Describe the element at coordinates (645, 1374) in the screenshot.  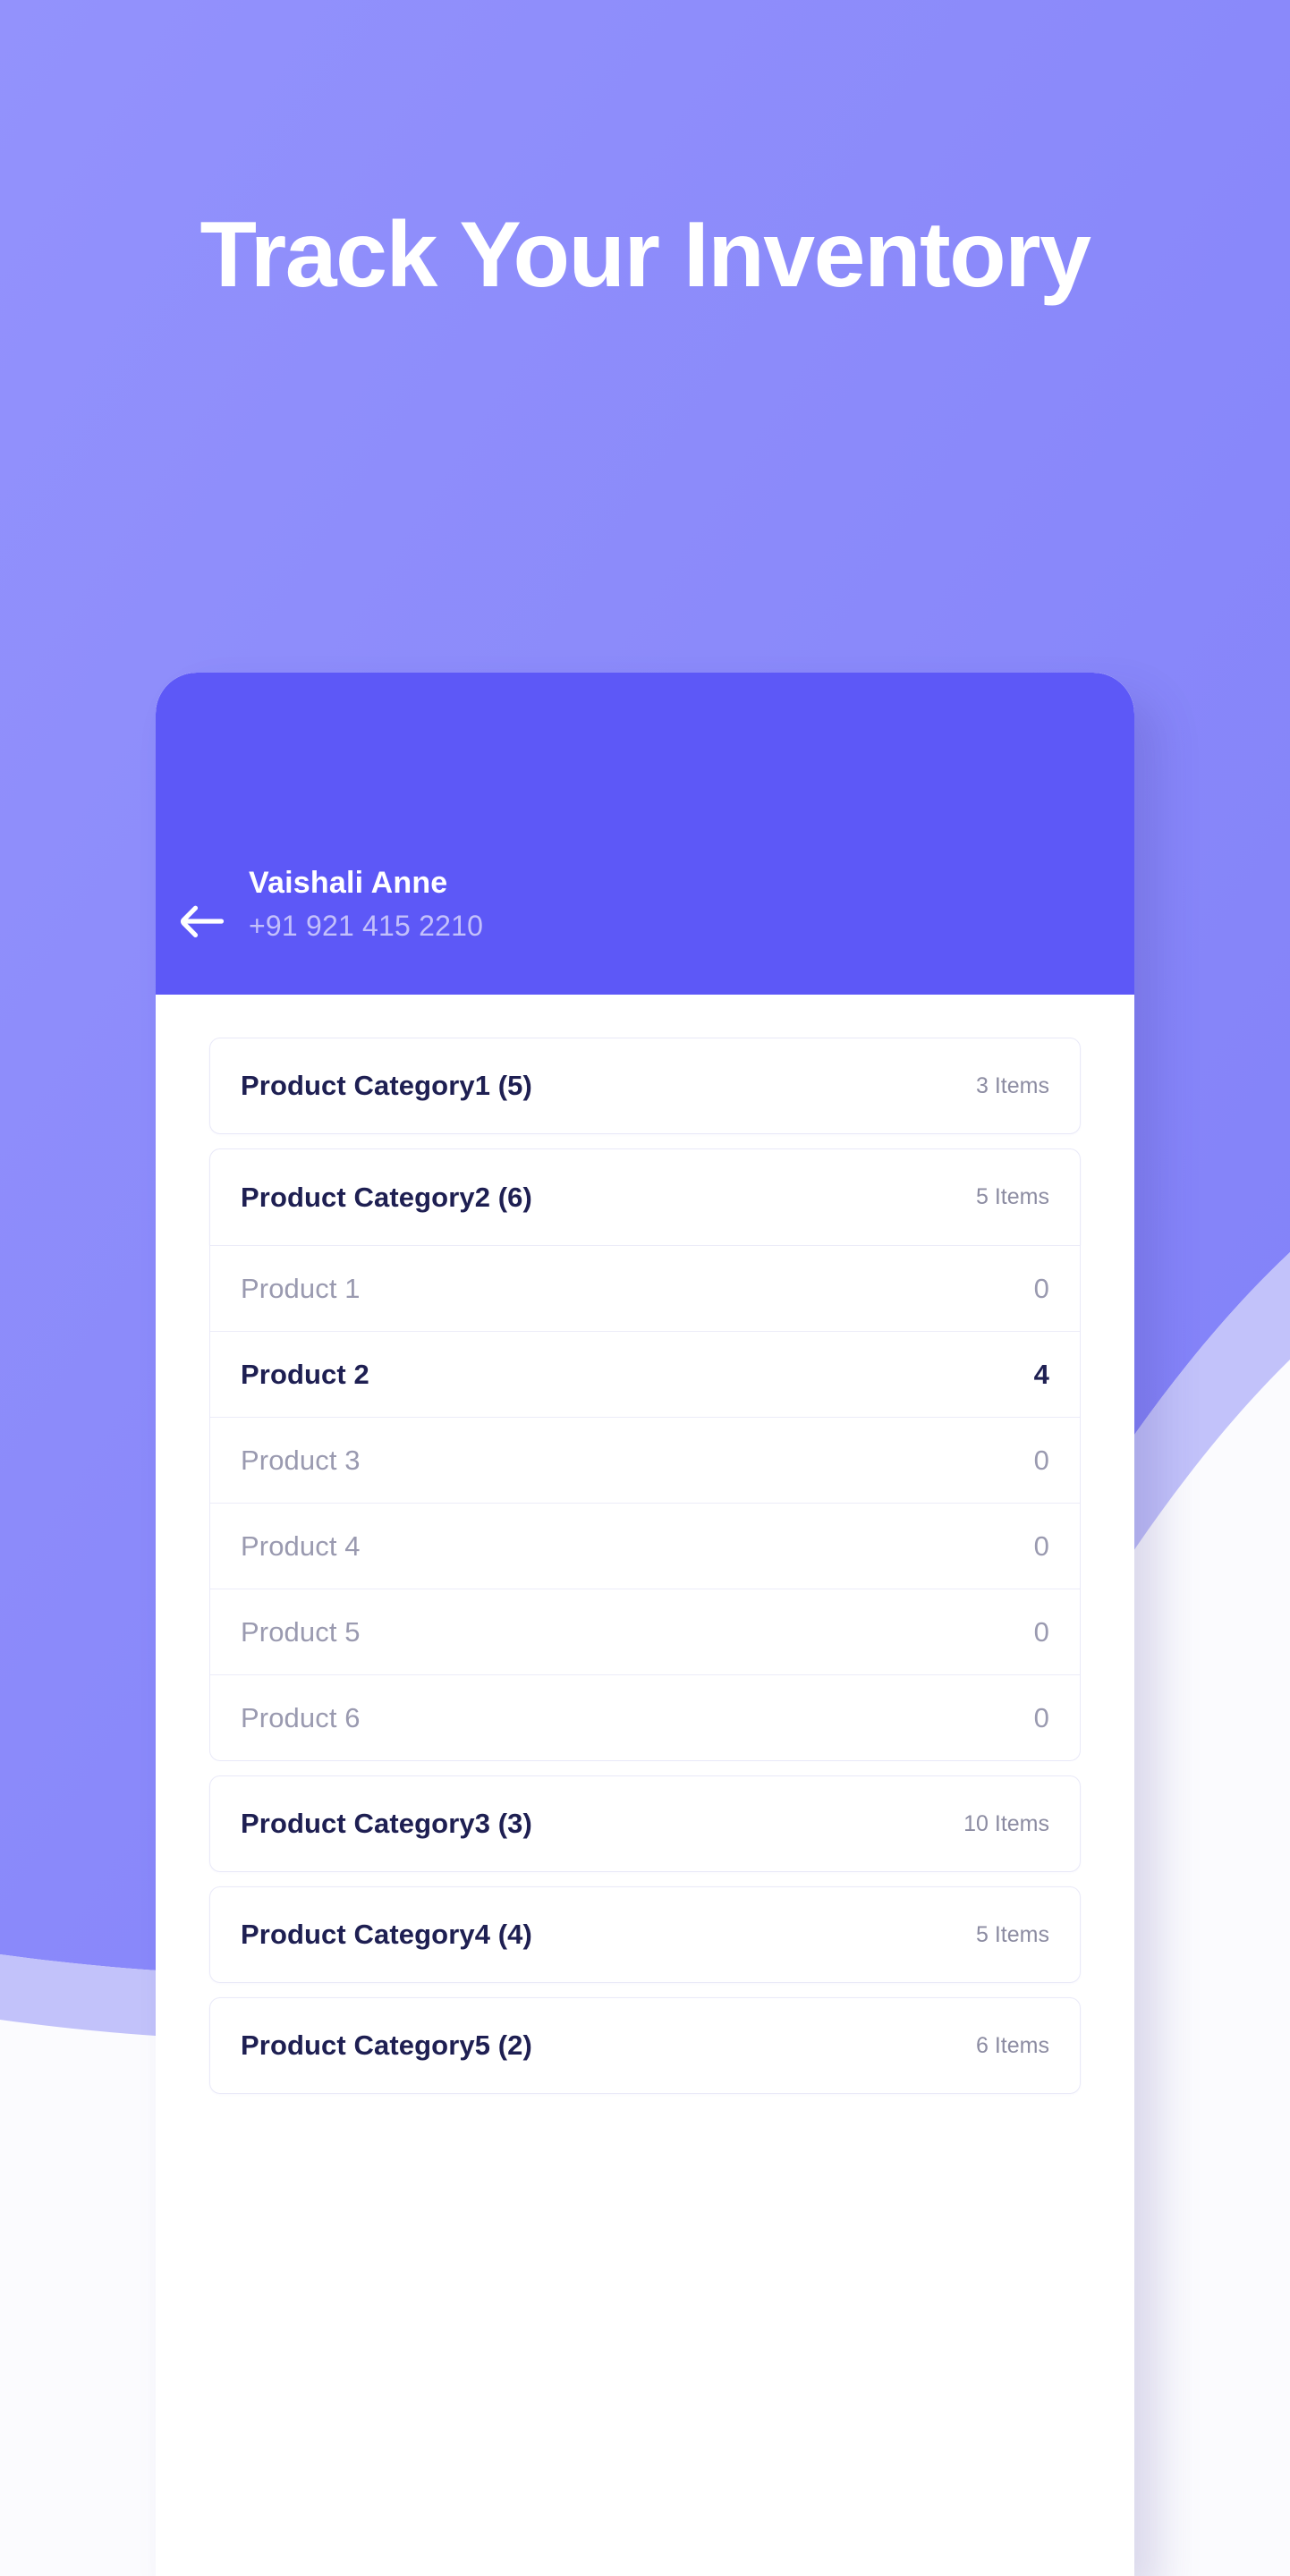
I see `product-row: Product 2 4` at that location.